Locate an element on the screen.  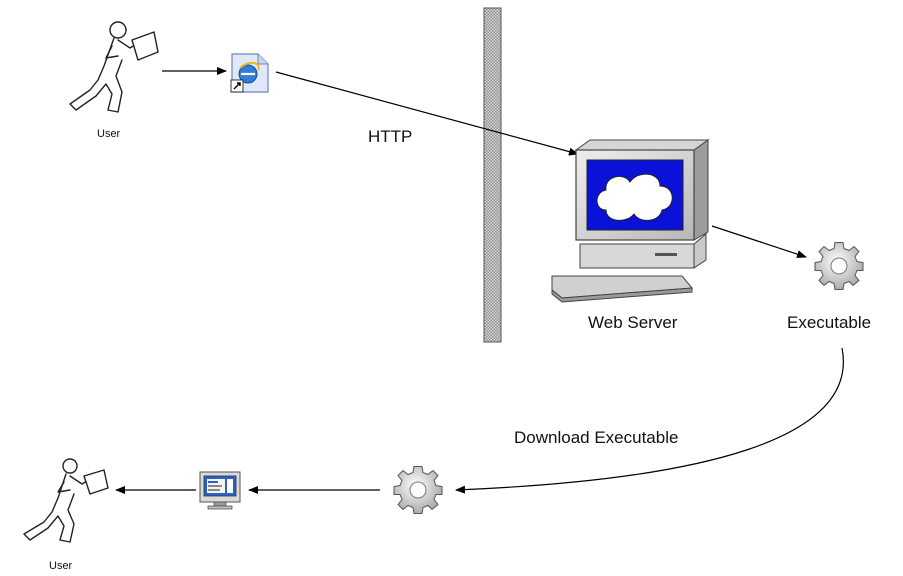
internet-explorer-shortcut-icon is located at coordinates (249, 73).